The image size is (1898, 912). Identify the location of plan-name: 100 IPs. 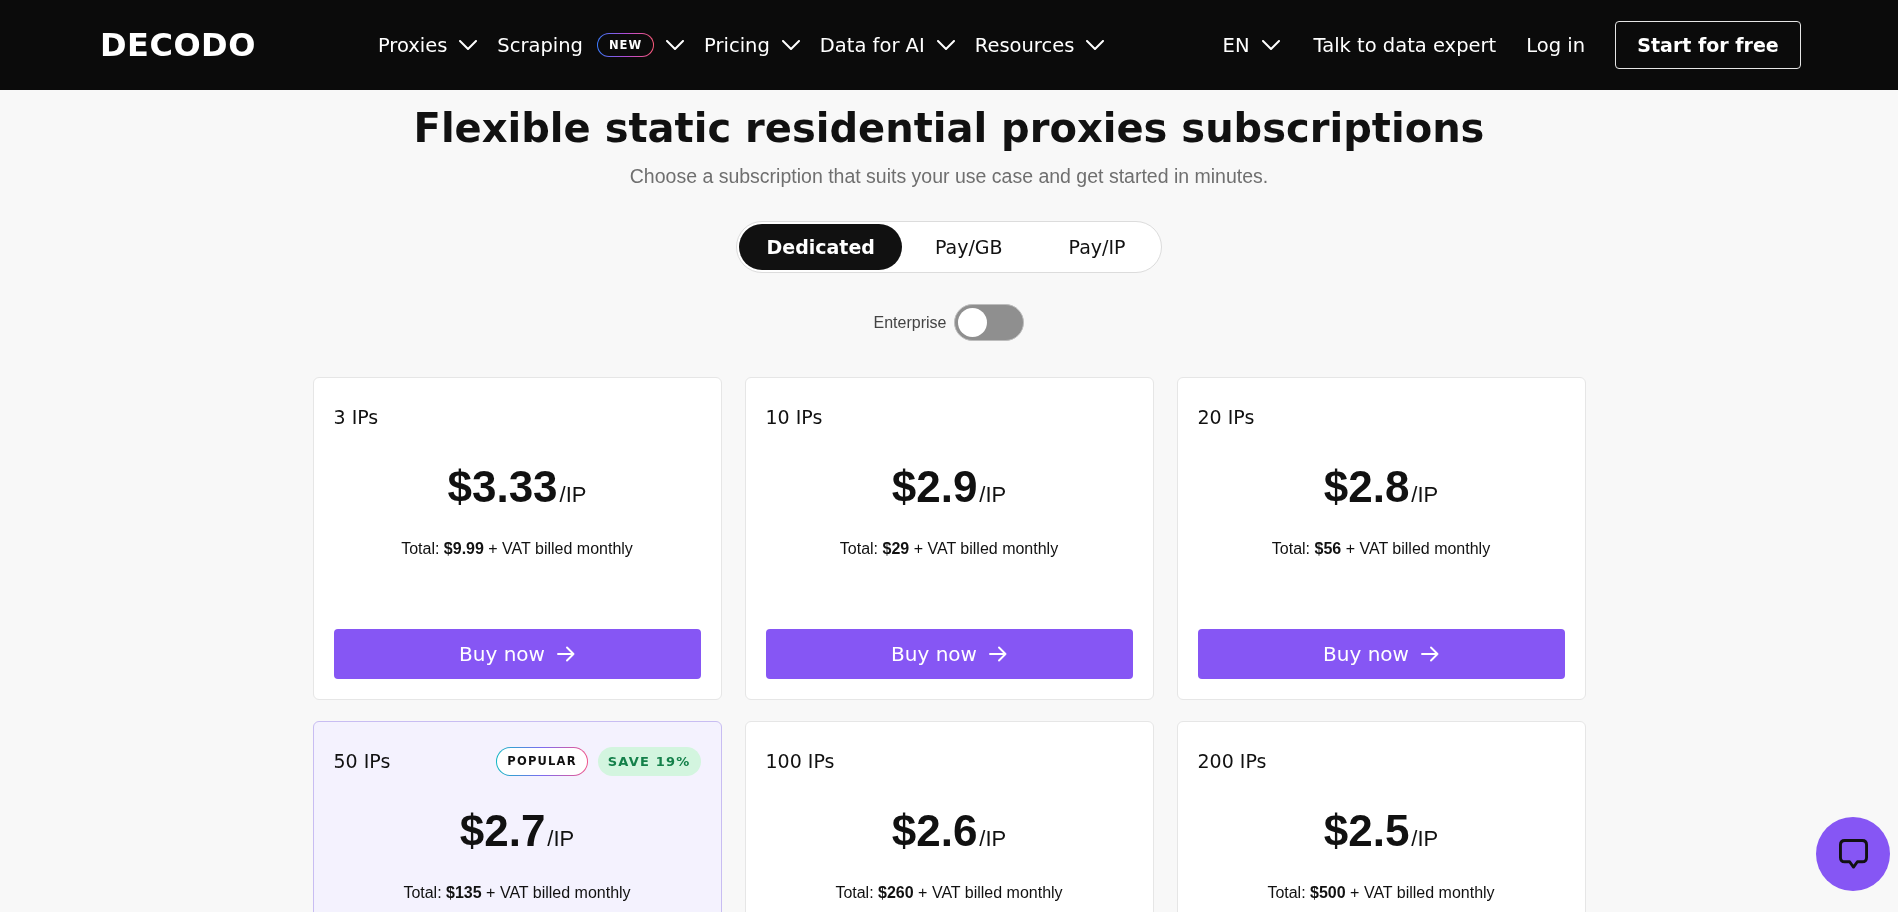
(800, 761).